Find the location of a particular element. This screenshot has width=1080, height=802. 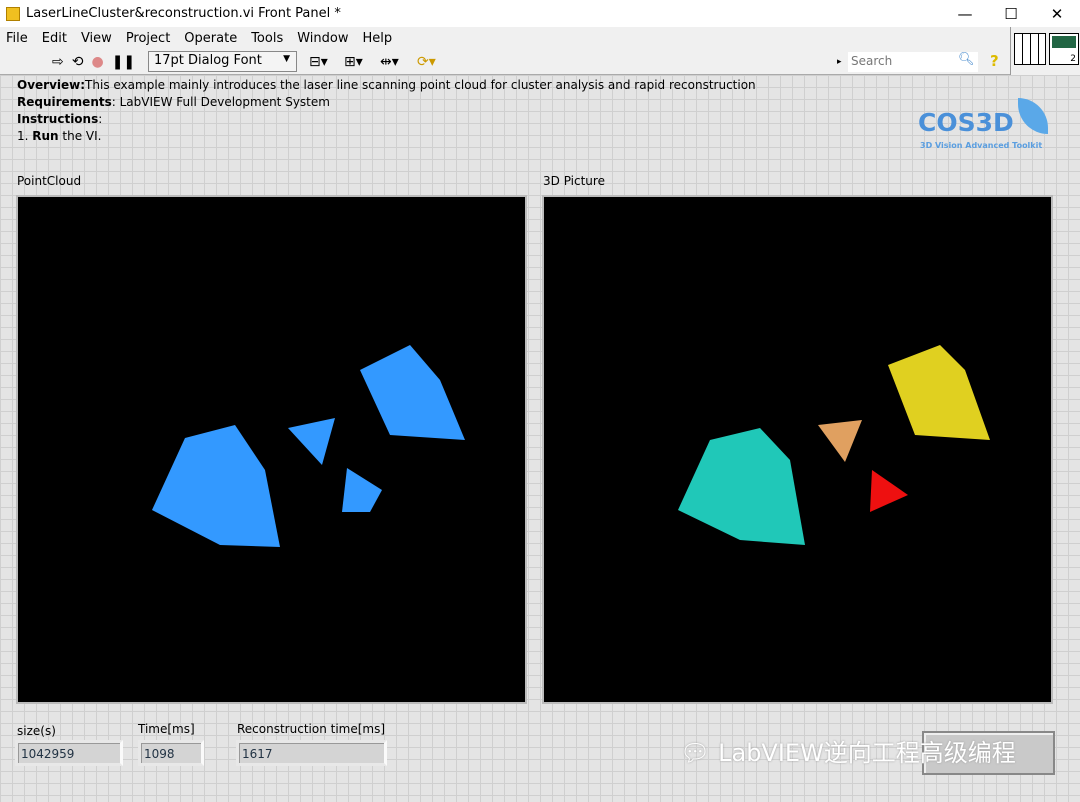

time-indicator: 1098 is located at coordinates (171, 753).